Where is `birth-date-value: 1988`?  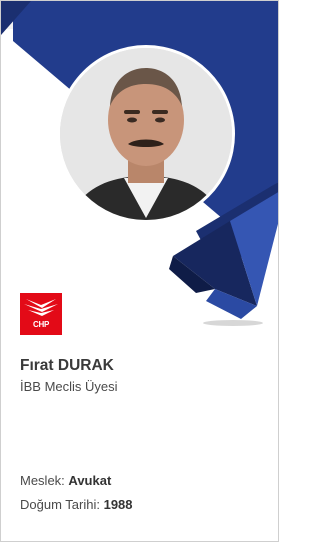
birth-date-value: 1988 is located at coordinates (118, 504).